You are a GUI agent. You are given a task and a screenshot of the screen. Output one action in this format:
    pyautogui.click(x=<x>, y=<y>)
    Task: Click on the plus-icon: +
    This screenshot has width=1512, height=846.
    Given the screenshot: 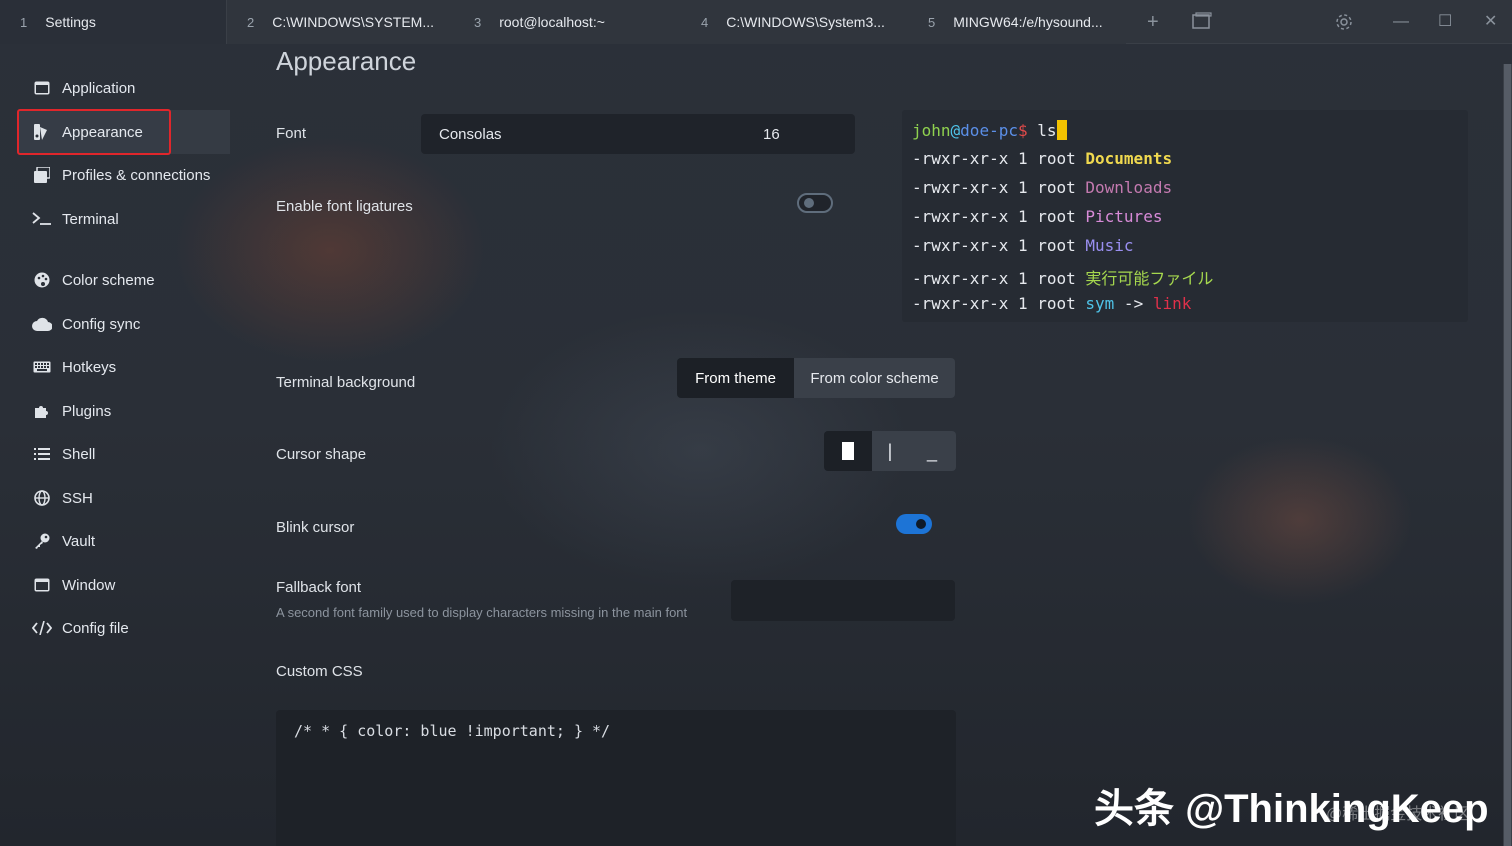 What is the action you would take?
    pyautogui.click(x=1153, y=22)
    